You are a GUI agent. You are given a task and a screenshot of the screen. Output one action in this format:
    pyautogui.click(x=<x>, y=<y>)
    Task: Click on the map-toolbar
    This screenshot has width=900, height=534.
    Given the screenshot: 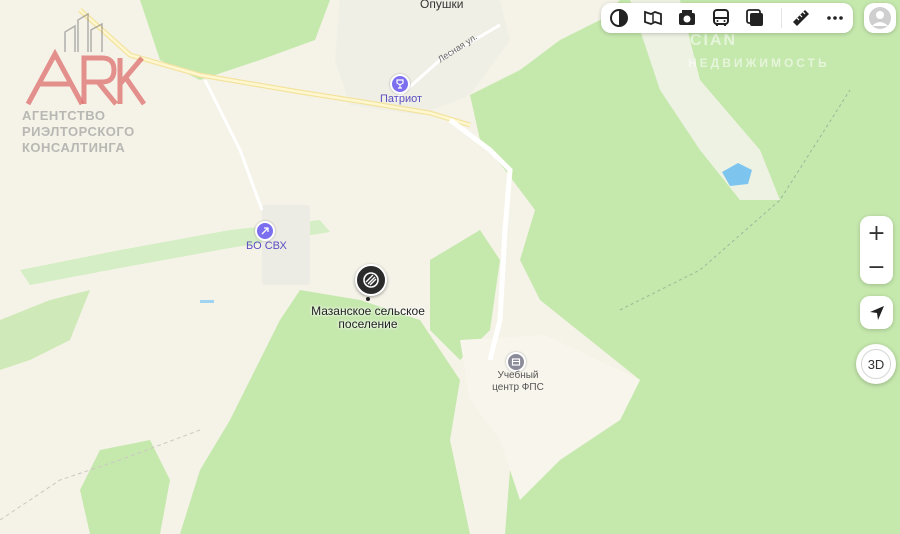 What is the action you would take?
    pyautogui.click(x=727, y=18)
    